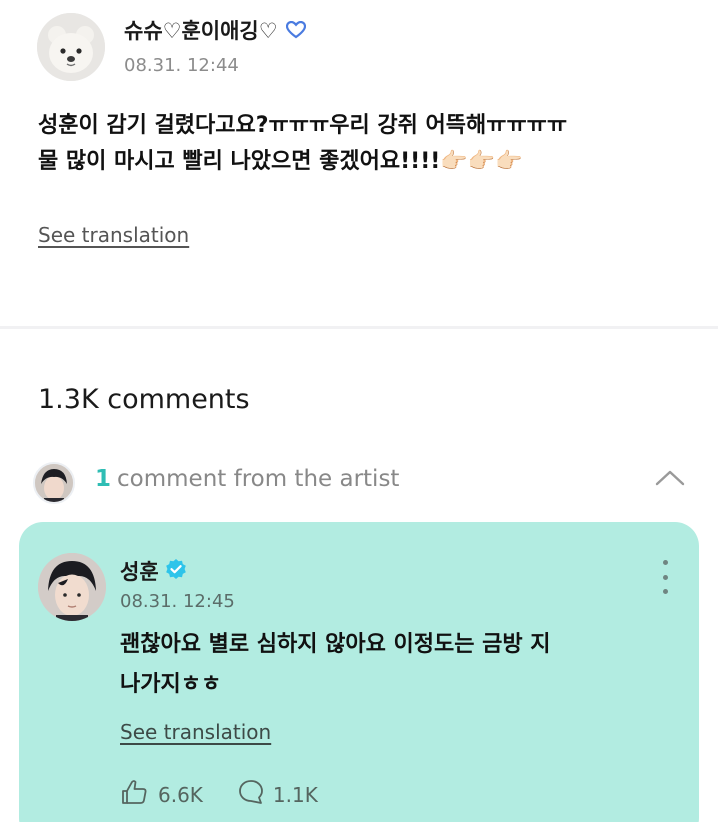 Image resolution: width=718 pixels, height=822 pixels. Describe the element at coordinates (54, 483) in the screenshot. I see `artist-small-avatar` at that location.